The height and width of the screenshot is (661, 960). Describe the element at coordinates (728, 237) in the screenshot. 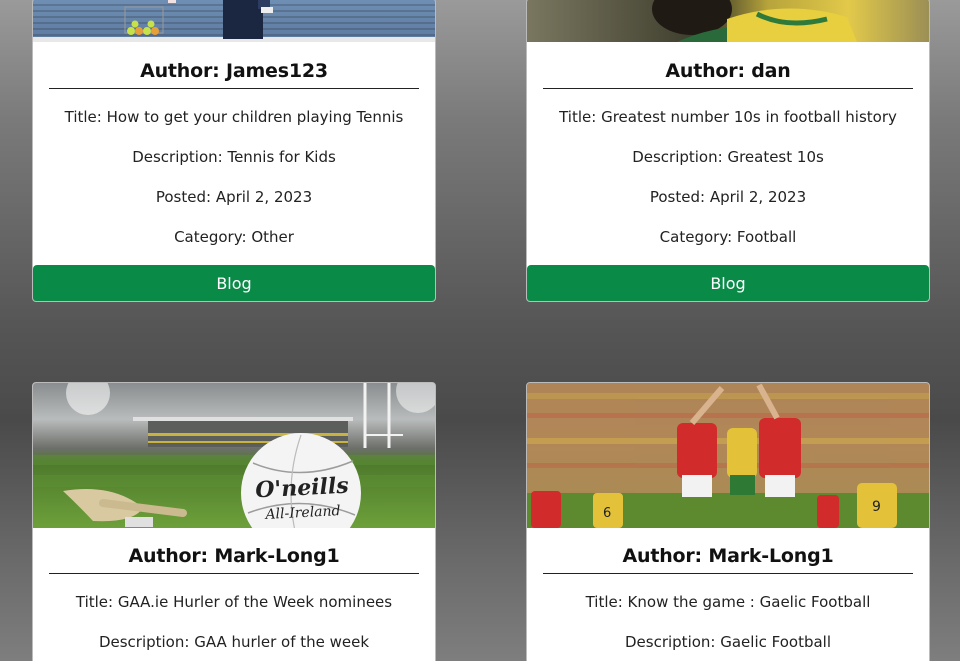

I see `post-category: Category: Football` at that location.